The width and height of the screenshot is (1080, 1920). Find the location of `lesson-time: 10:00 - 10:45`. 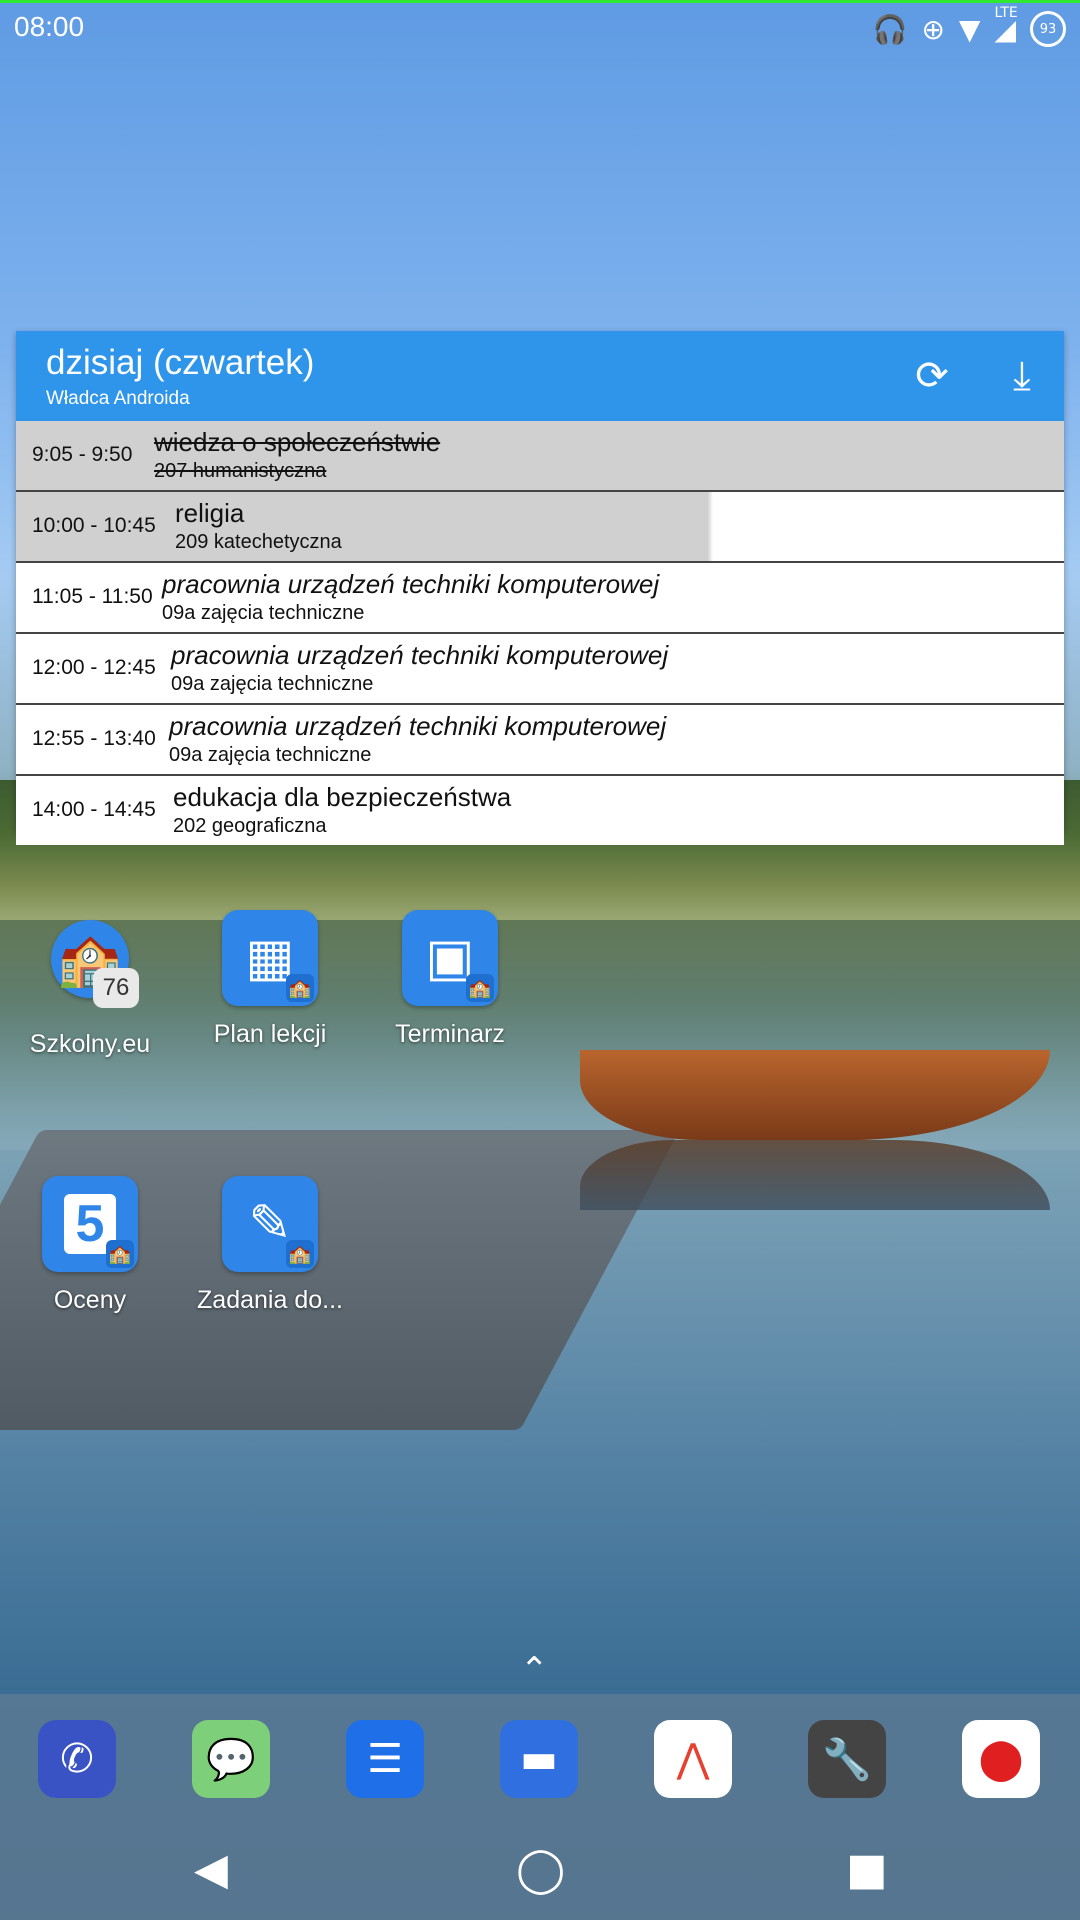

lesson-time: 10:00 - 10:45 is located at coordinates (94, 525).